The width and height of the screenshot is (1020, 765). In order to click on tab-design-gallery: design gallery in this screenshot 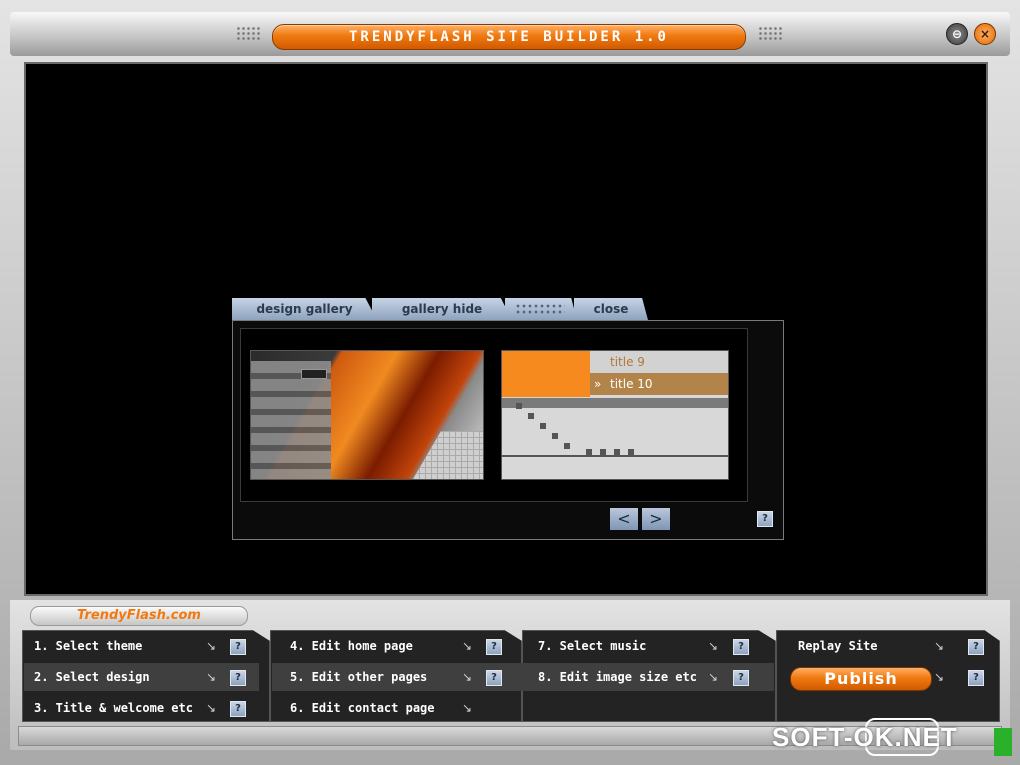, I will do `click(304, 309)`.